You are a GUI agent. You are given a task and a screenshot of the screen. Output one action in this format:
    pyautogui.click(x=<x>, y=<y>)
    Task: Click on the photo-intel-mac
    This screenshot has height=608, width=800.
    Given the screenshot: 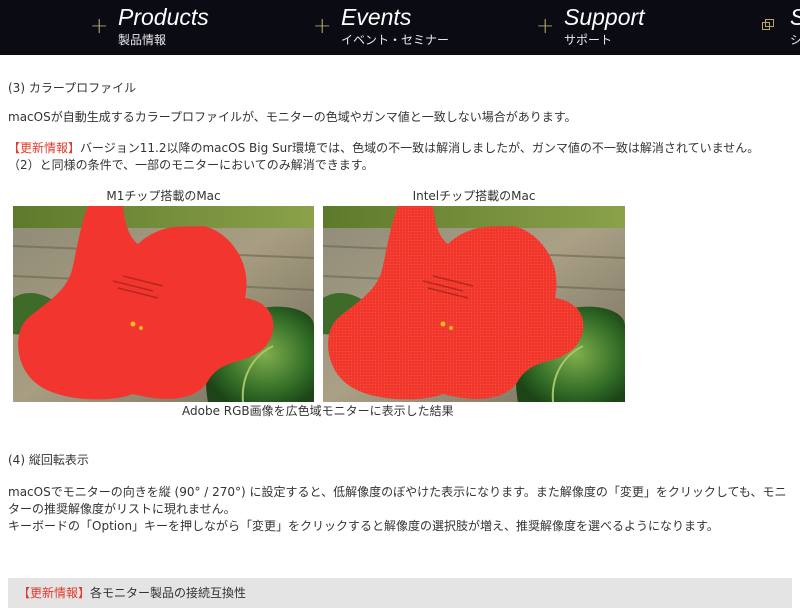 What is the action you would take?
    pyautogui.click(x=474, y=304)
    